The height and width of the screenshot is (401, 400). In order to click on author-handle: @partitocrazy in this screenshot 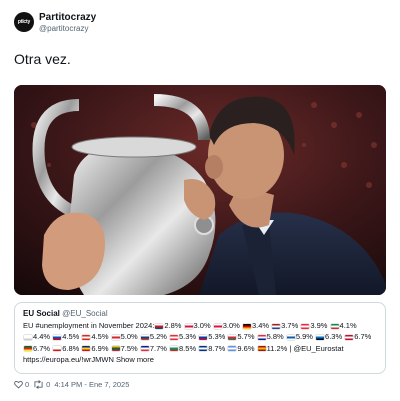, I will do `click(63, 28)`.